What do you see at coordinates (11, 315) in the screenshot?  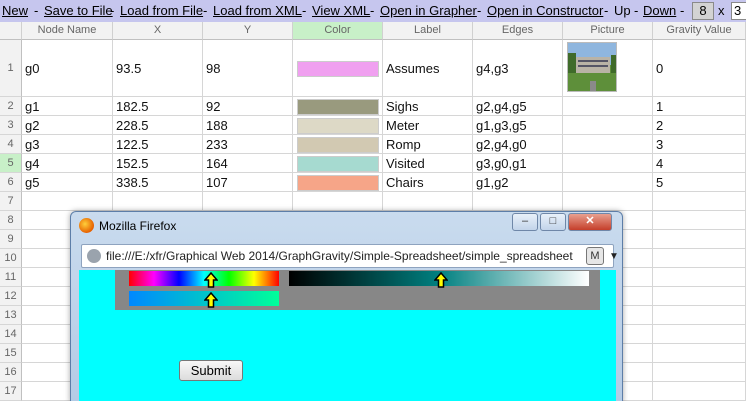 I see `row-header: 13` at bounding box center [11, 315].